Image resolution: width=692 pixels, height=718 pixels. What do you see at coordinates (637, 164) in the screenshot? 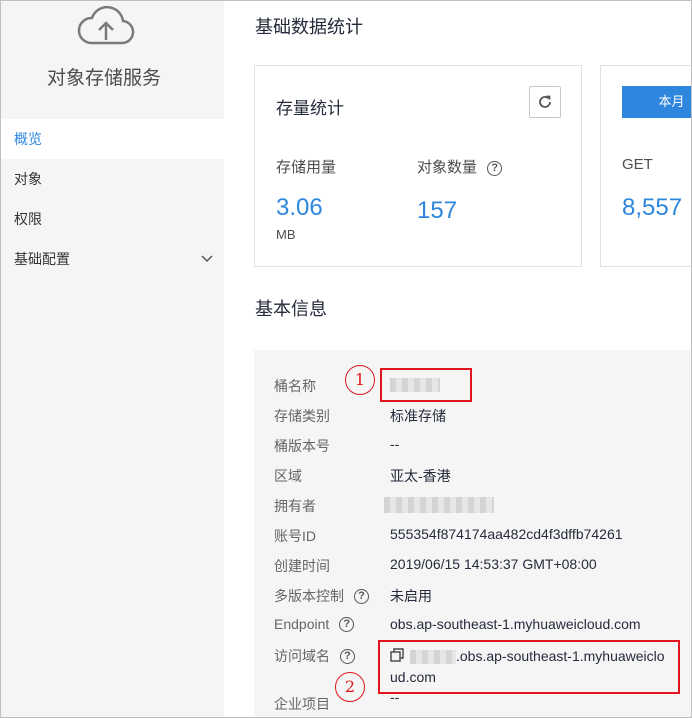
I see `get-requests-label: GET` at bounding box center [637, 164].